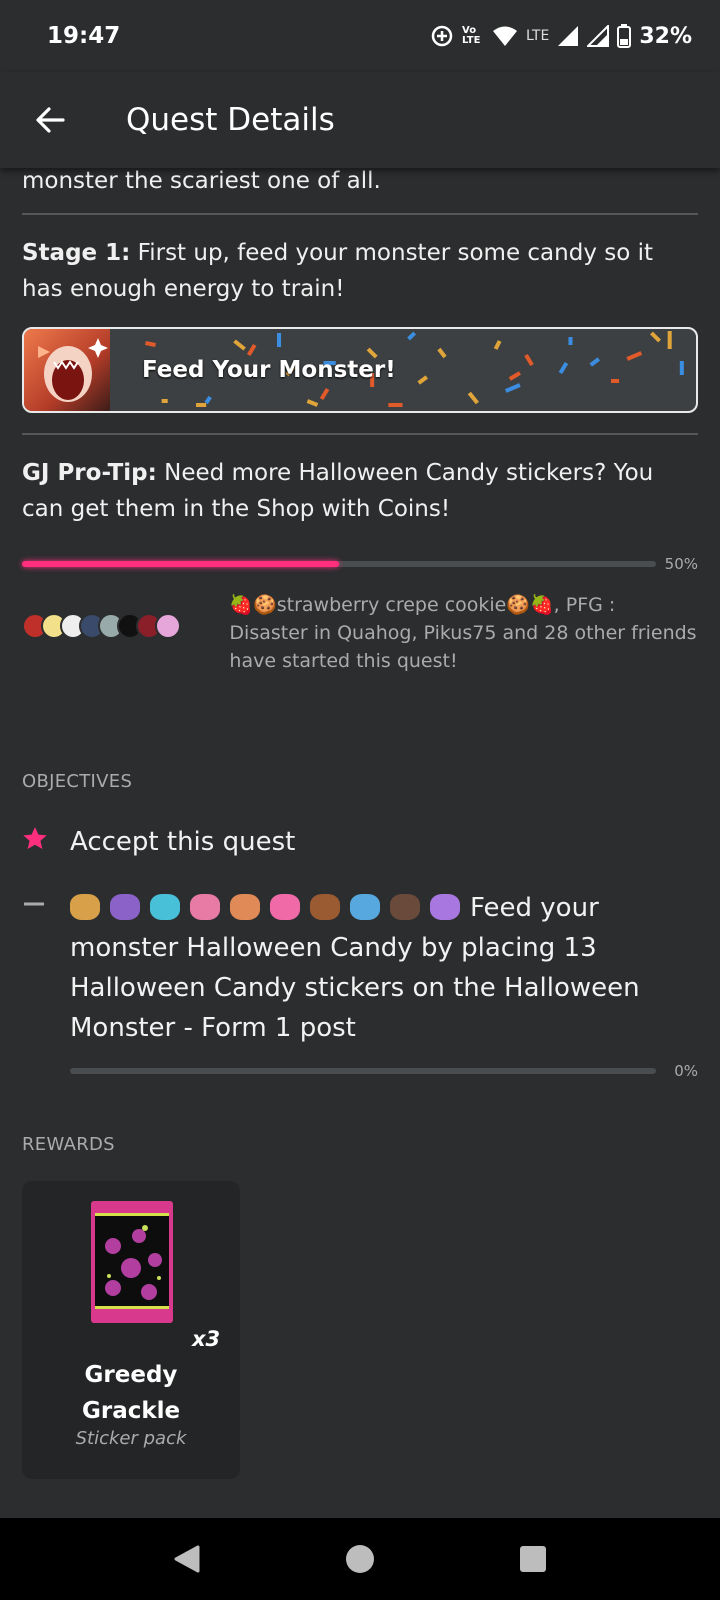 The height and width of the screenshot is (1600, 720). What do you see at coordinates (201, 181) in the screenshot?
I see `intro-text: monster the scariest one of all.` at bounding box center [201, 181].